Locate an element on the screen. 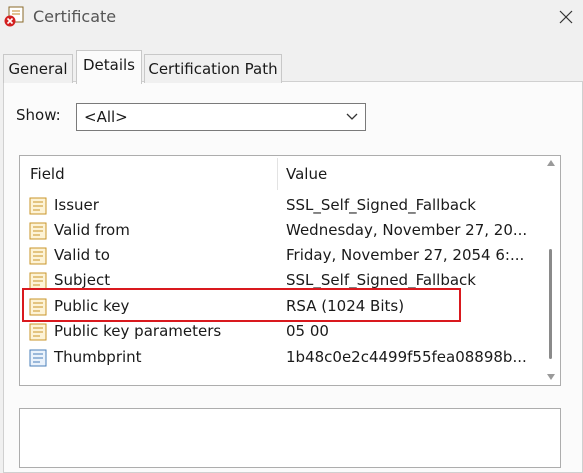 This screenshot has height=473, width=583. field-name: Public key parameters is located at coordinates (138, 331).